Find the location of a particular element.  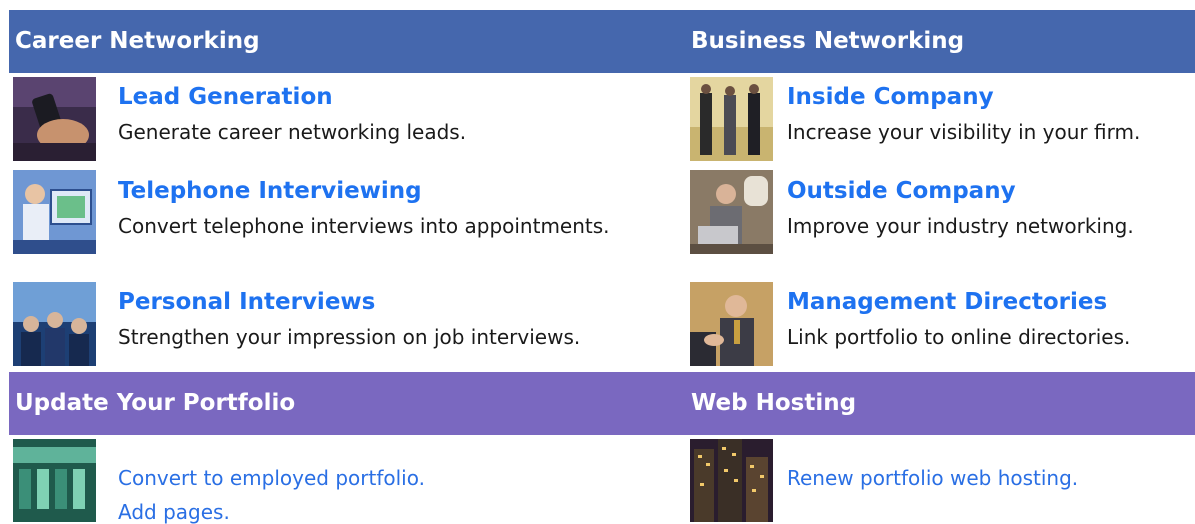

telephone-photo-thumbnail is located at coordinates (54, 212).